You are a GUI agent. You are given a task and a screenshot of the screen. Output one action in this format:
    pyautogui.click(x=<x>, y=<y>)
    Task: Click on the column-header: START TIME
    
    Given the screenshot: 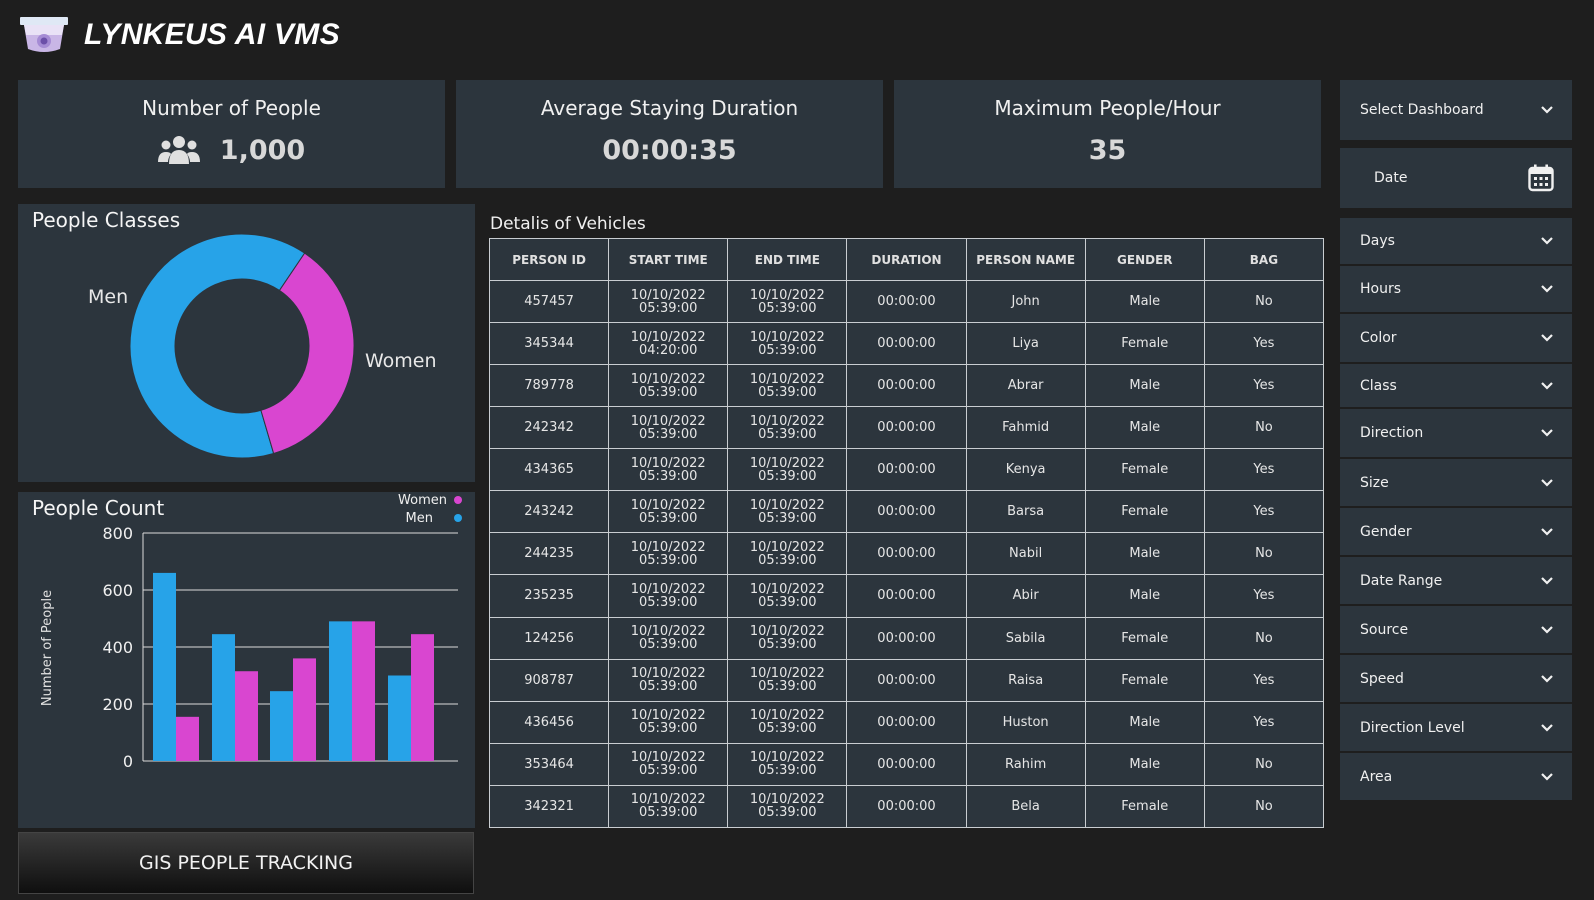 What is the action you would take?
    pyautogui.click(x=668, y=259)
    